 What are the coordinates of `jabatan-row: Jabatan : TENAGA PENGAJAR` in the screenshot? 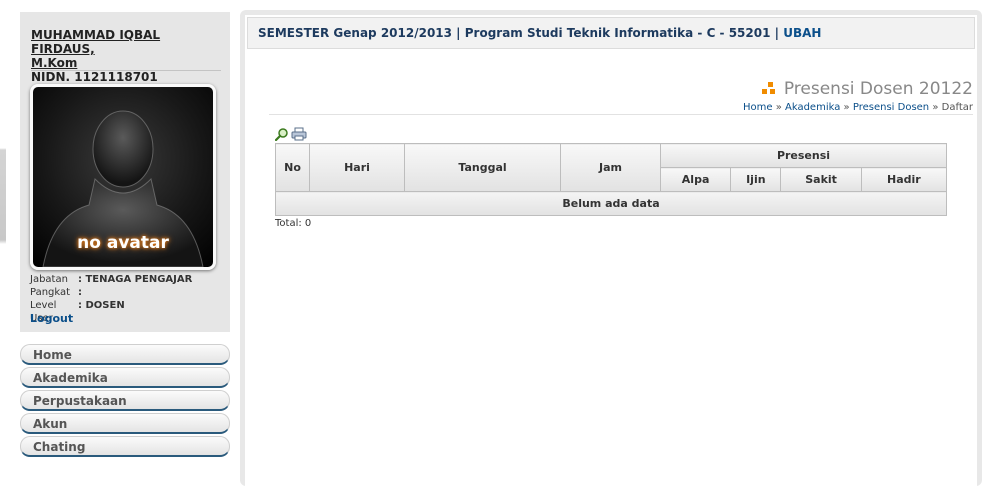 It's located at (111, 279).